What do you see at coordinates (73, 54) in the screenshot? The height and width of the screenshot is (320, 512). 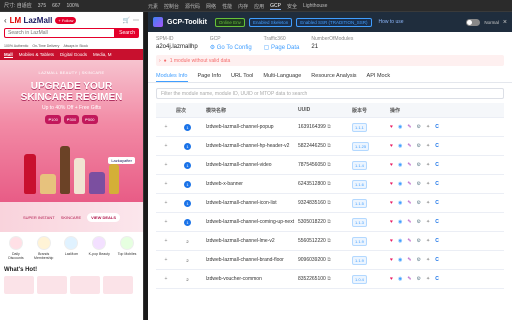 I see `nav-digital: Digital Goods` at bounding box center [73, 54].